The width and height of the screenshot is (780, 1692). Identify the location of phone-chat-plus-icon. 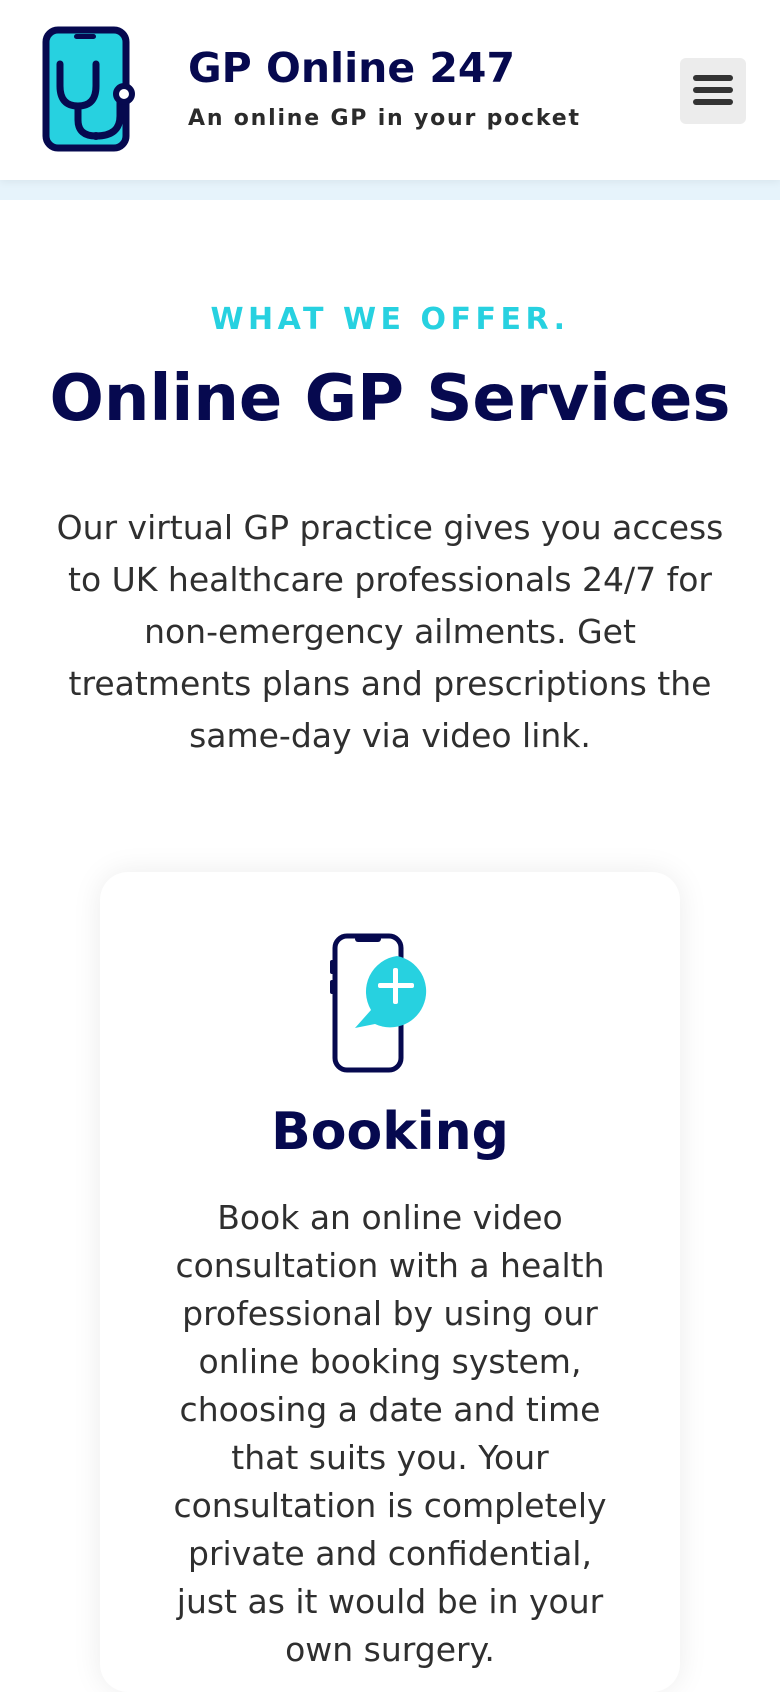
(385, 1002).